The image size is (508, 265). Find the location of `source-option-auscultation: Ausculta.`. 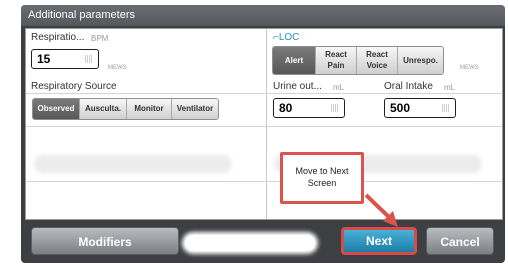

source-option-auscultation: Ausculta. is located at coordinates (103, 109).